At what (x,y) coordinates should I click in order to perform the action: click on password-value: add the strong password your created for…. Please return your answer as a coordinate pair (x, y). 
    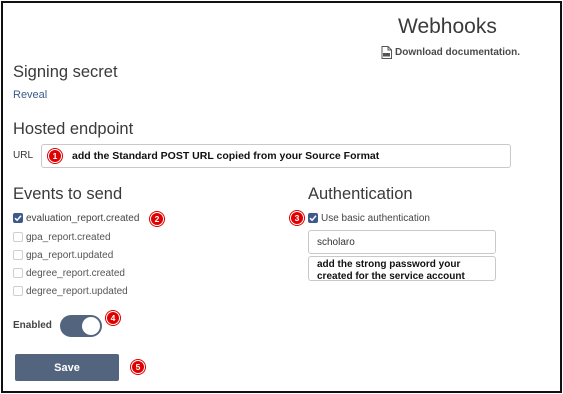
    Looking at the image, I should click on (391, 270).